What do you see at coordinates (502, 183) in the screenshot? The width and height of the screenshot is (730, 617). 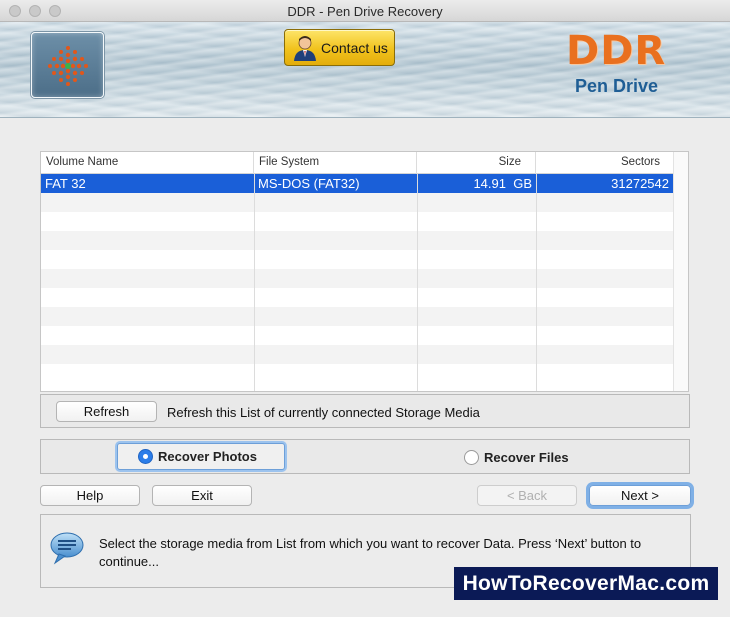 I see `cell-size: 14.91 GB` at bounding box center [502, 183].